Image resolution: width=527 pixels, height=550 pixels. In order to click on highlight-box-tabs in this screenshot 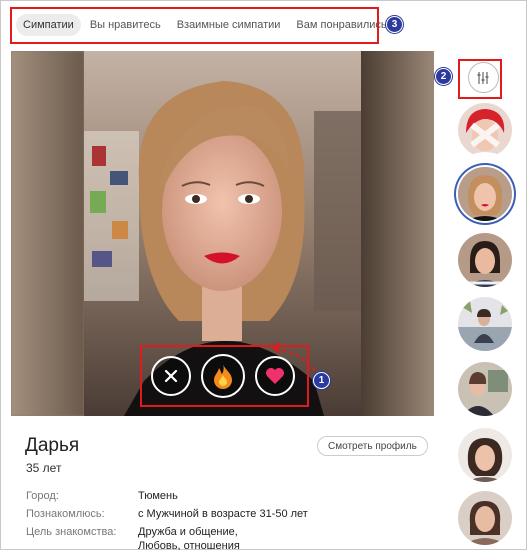, I will do `click(194, 25)`.